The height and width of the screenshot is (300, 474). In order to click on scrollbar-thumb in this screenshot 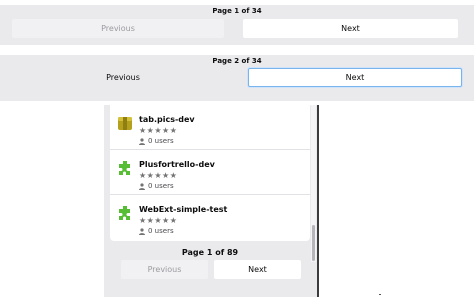, I will do `click(313, 243)`.